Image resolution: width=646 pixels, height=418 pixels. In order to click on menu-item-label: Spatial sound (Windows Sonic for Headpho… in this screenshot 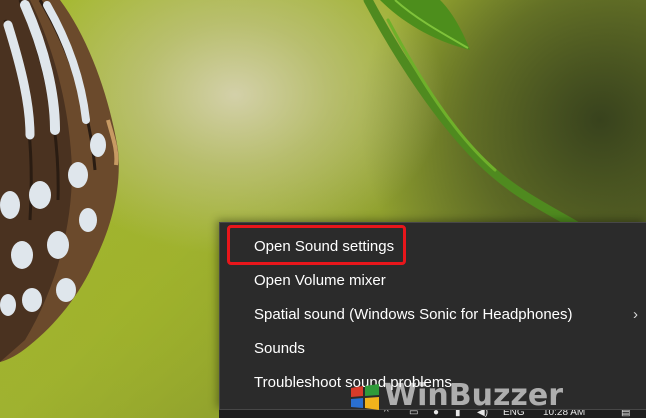, I will do `click(413, 314)`.